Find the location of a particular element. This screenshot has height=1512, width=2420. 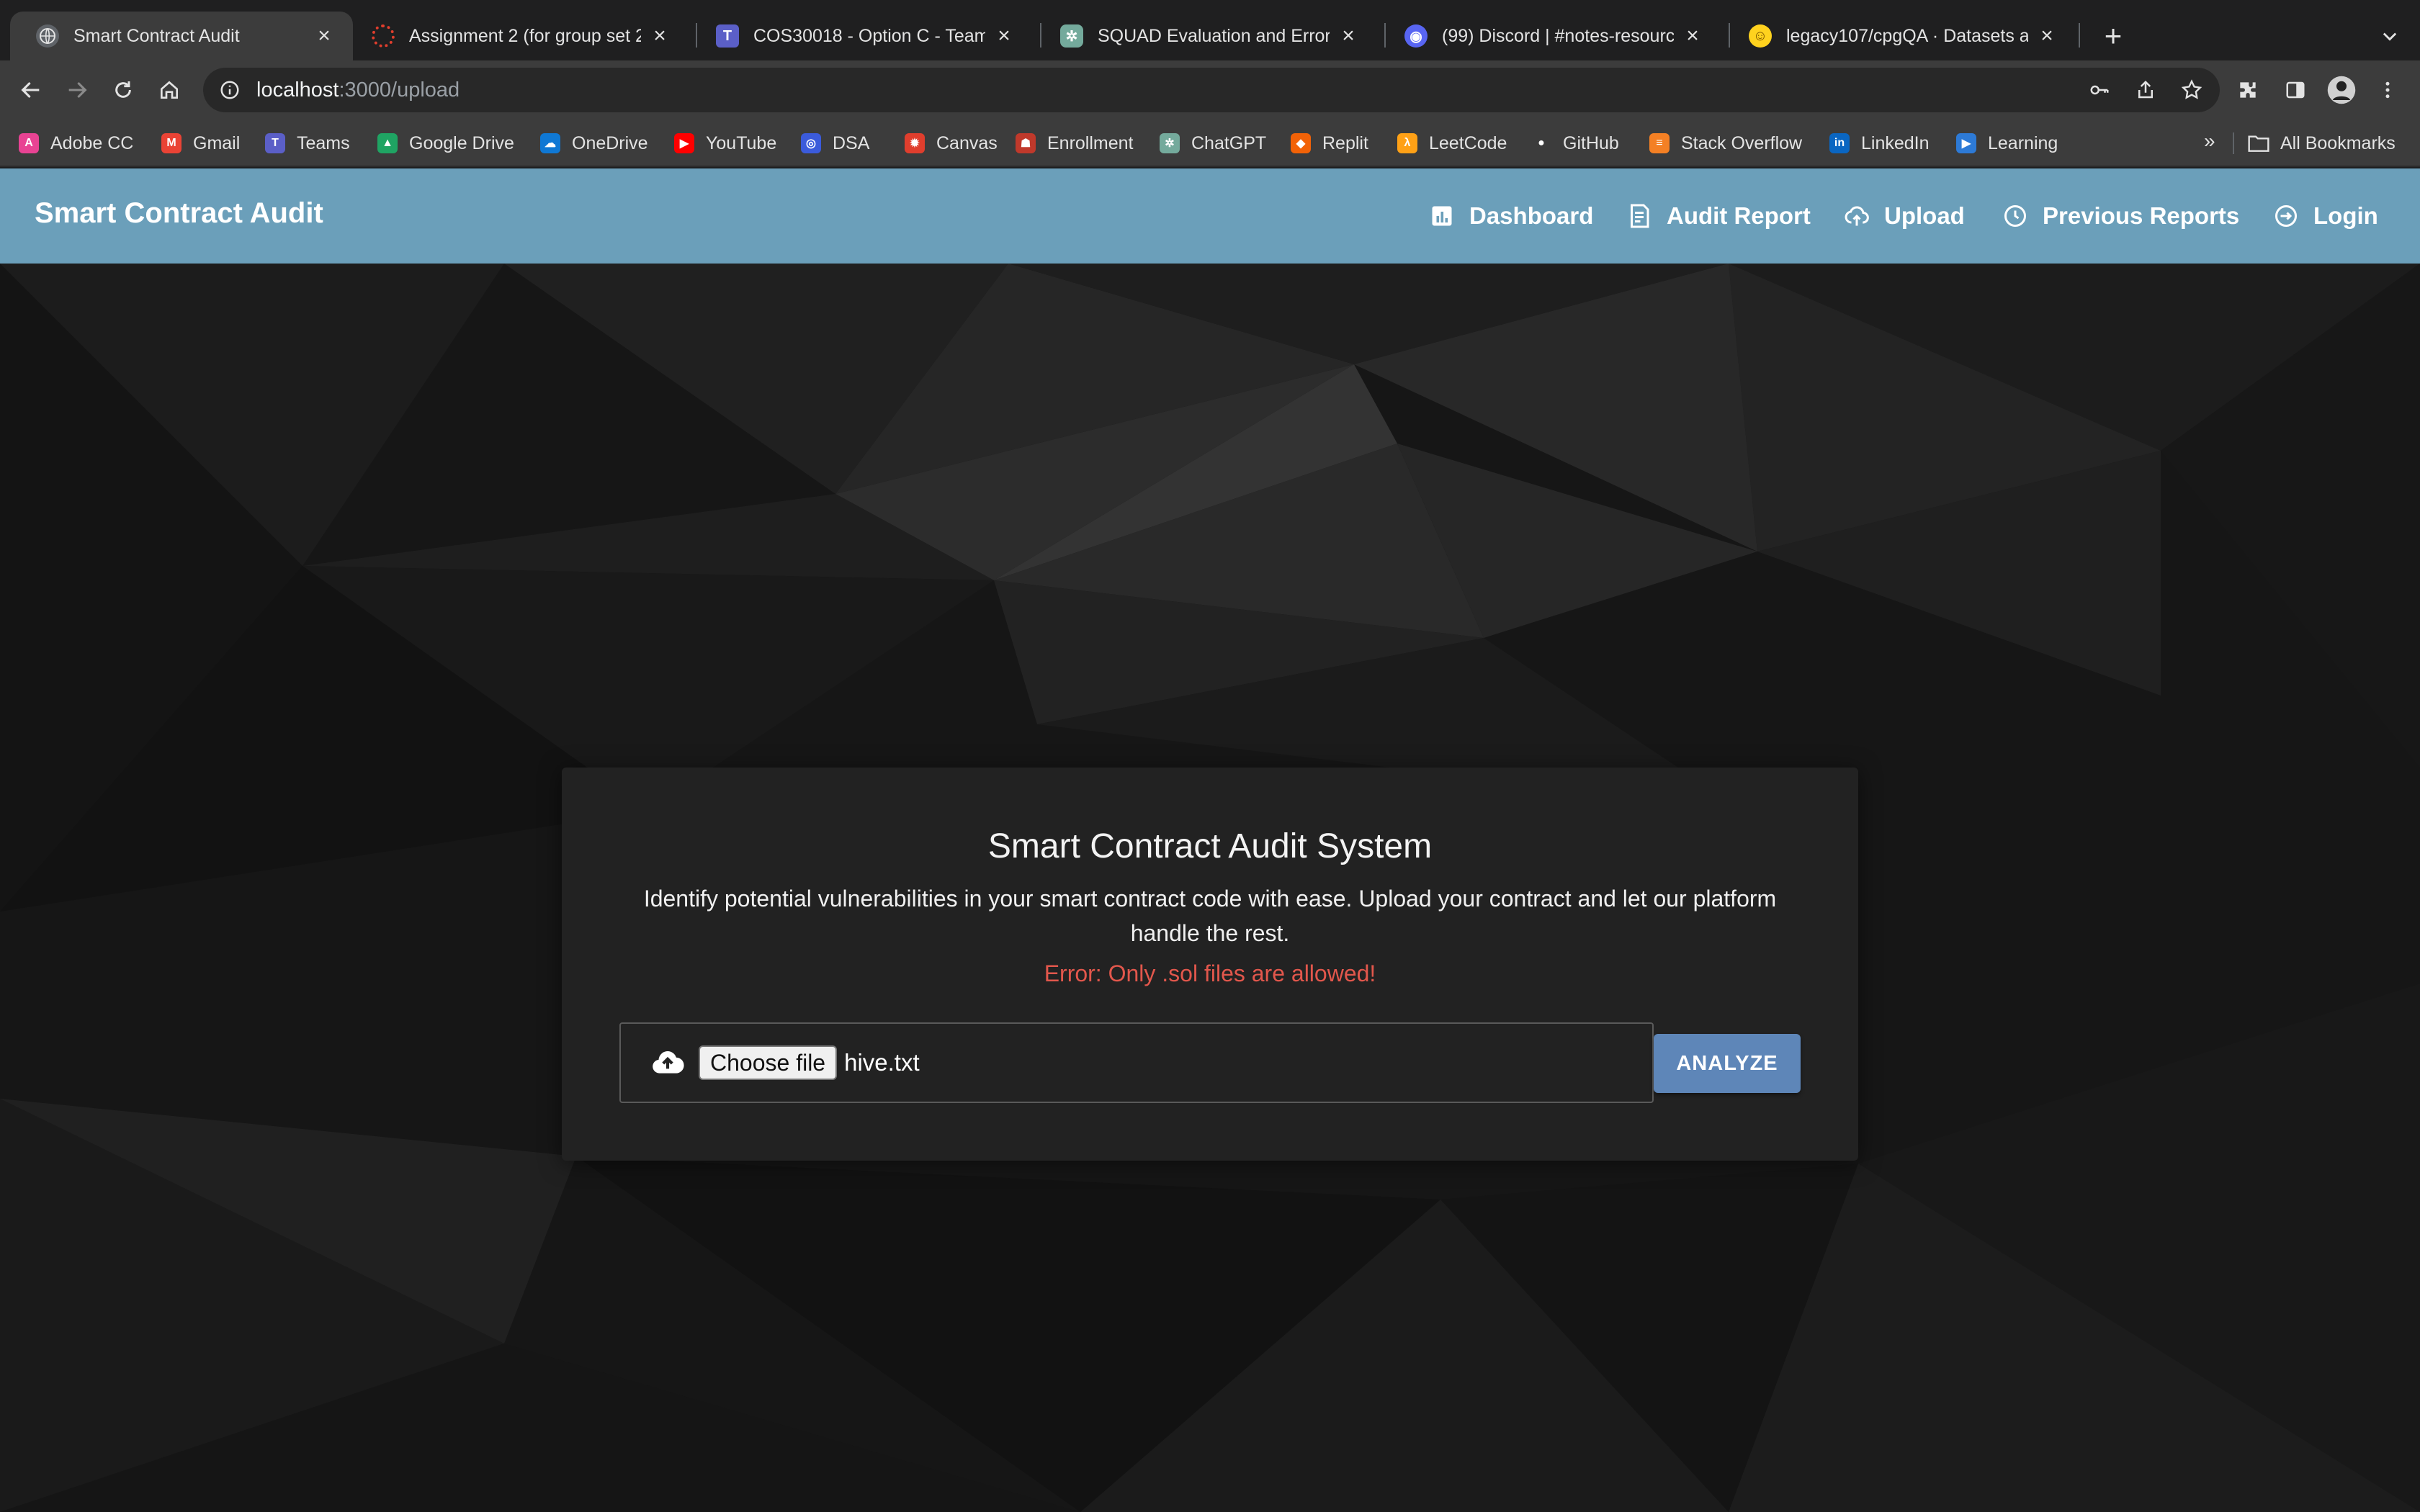

bookmark-label: Google Drive is located at coordinates (461, 142).